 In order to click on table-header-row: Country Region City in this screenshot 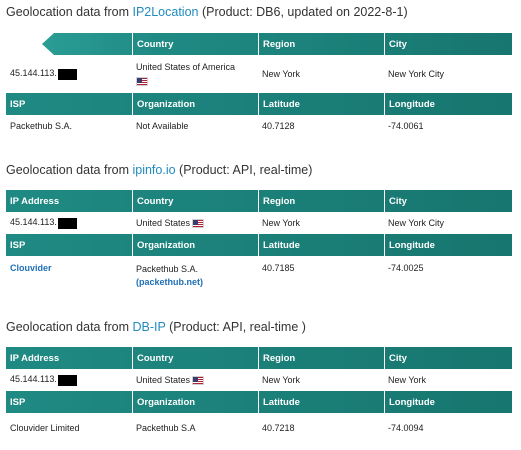, I will do `click(259, 44)`.